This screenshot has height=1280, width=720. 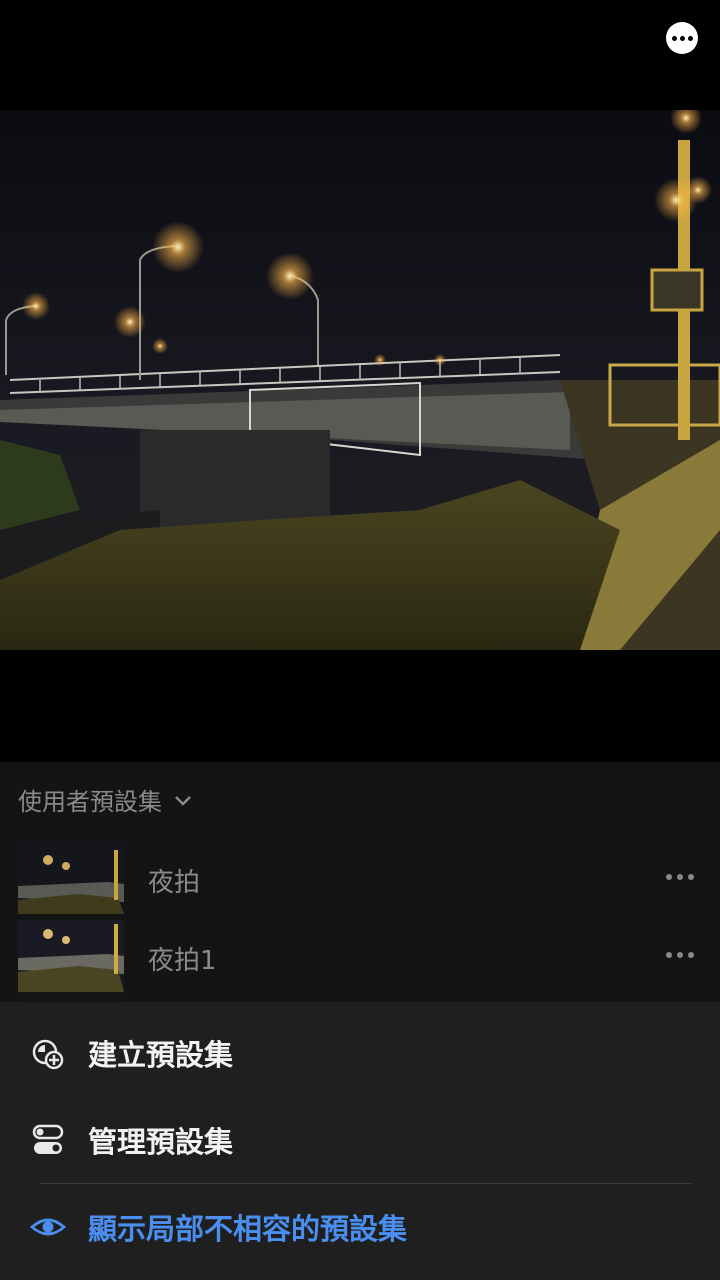 What do you see at coordinates (183, 800) in the screenshot?
I see `chevron-down-icon` at bounding box center [183, 800].